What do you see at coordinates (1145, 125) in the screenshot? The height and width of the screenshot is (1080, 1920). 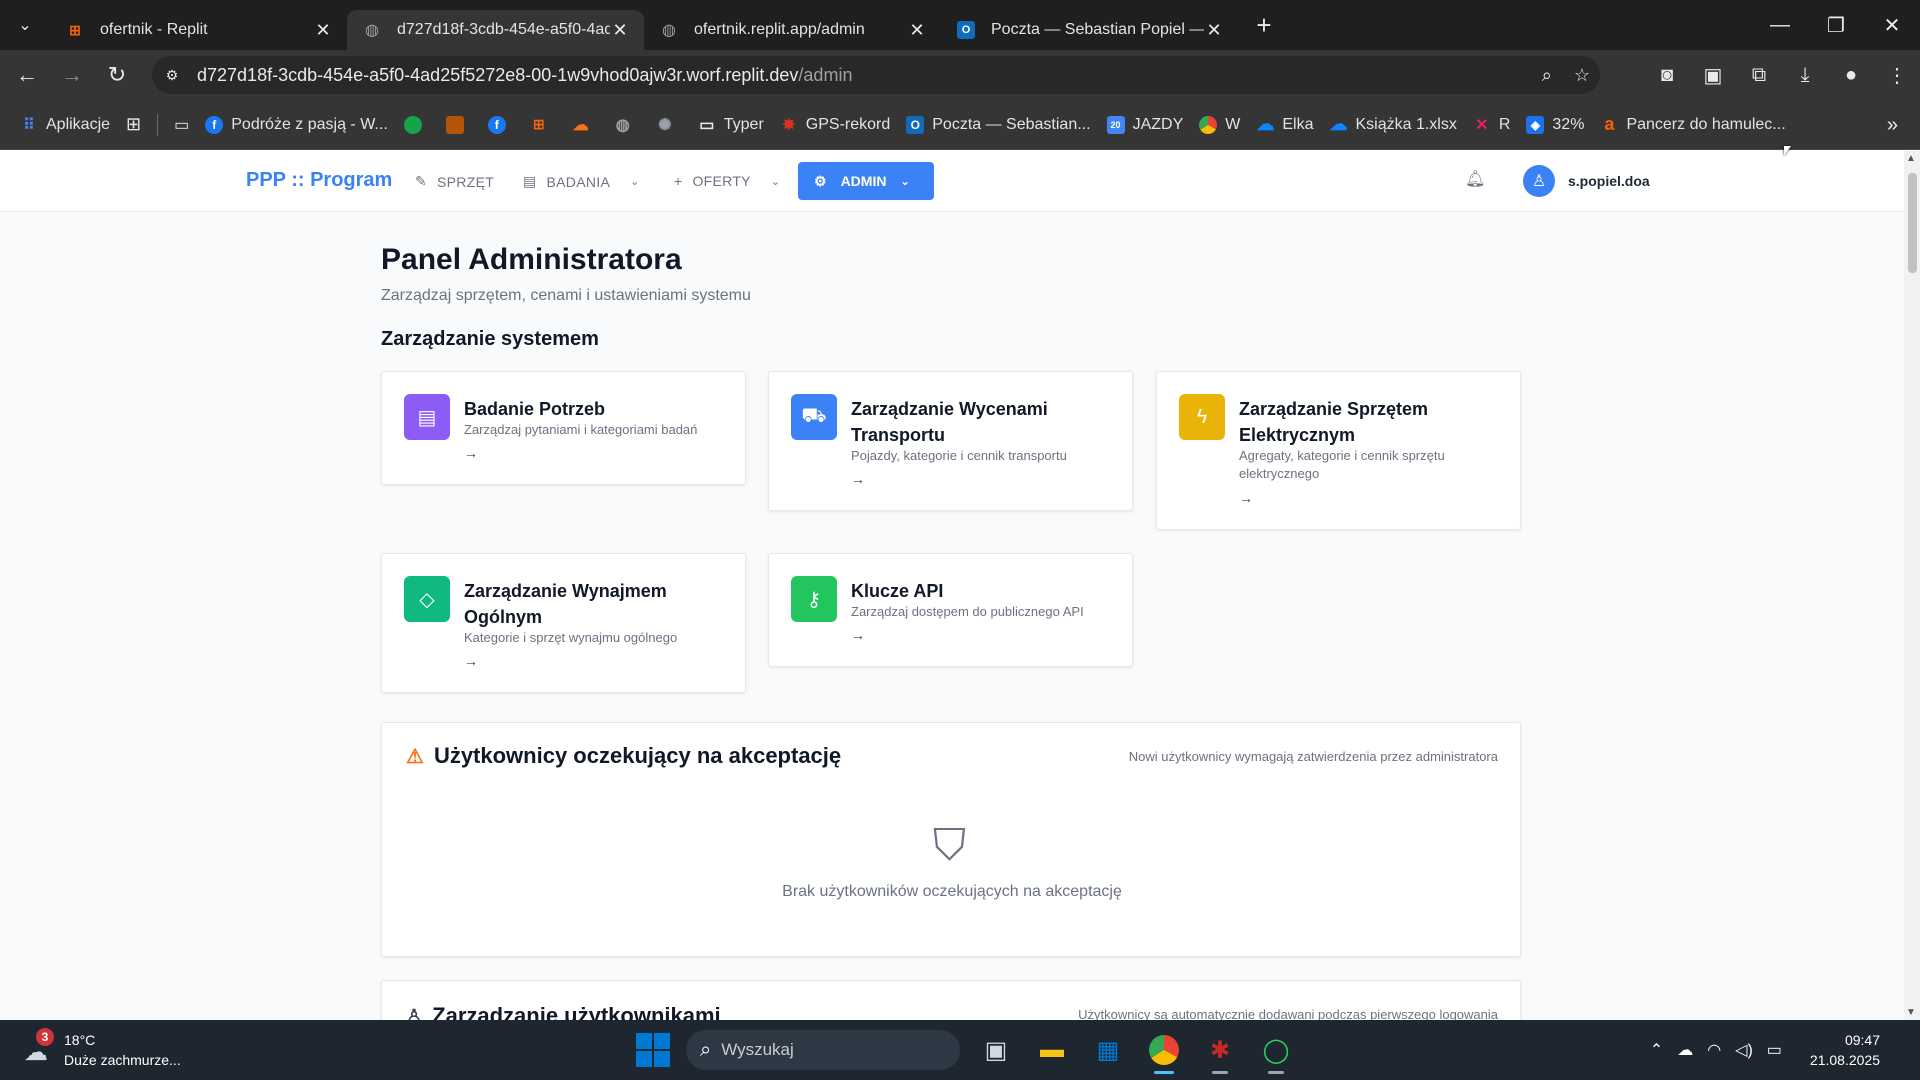 I see `bookmark-jazdy: 20 JAZDY` at bounding box center [1145, 125].